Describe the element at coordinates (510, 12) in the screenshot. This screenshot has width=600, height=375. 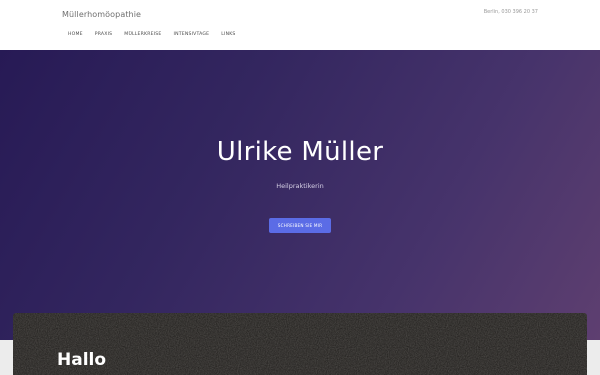
I see `contact-info: Berlin, 030 396 20 37` at that location.